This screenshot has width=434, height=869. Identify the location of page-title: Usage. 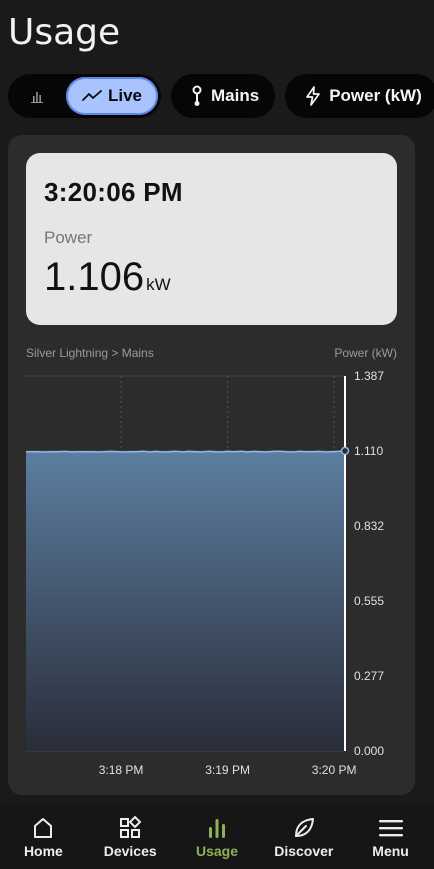
(64, 32).